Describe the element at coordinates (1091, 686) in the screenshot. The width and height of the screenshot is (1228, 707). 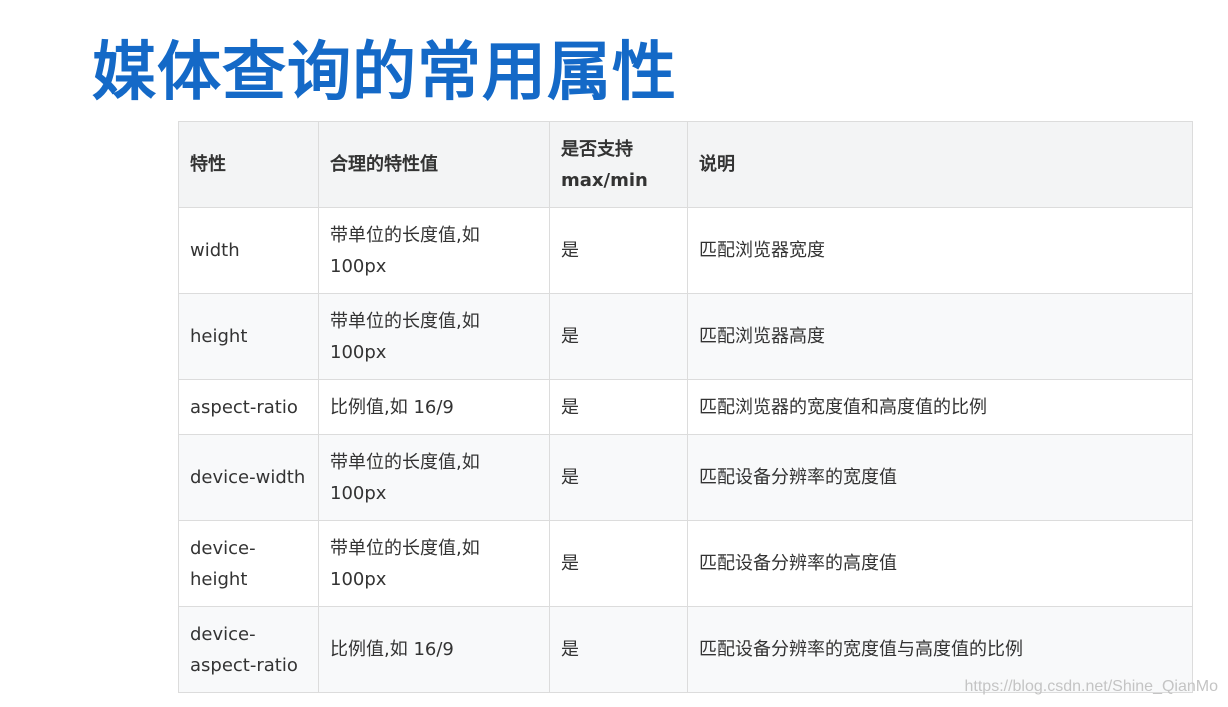
I see `watermark-text: https://blog.csdn.net/Shine_QianMo` at that location.